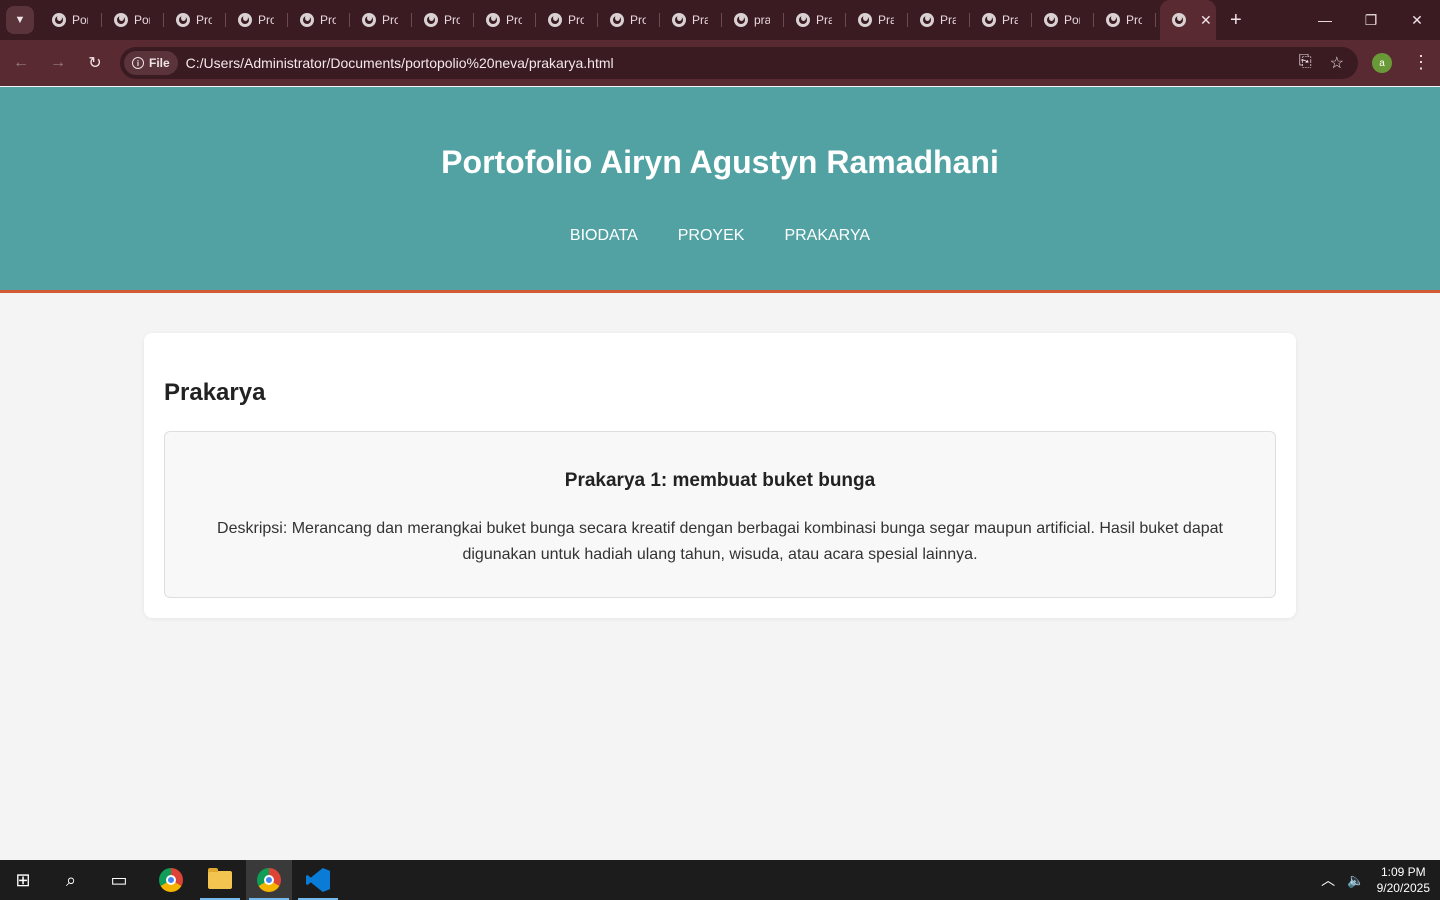  Describe the element at coordinates (1206, 20) in the screenshot. I see `close-tab-icon: ✕` at that location.